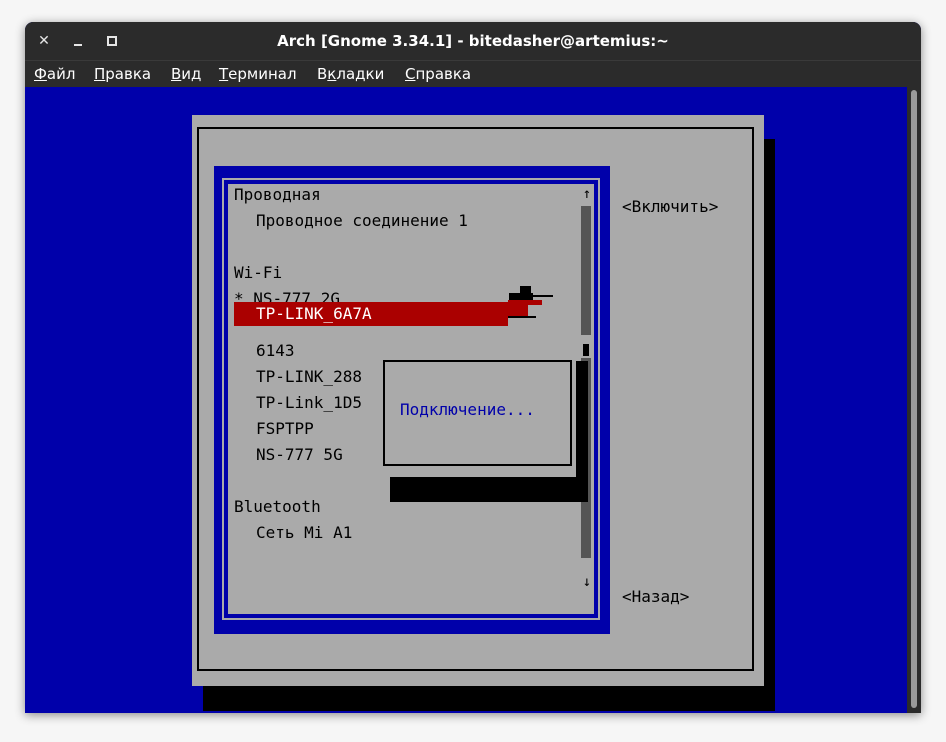 This screenshot has height=742, width=946. Describe the element at coordinates (525, 289) in the screenshot. I see `signal-bars-top` at that location.